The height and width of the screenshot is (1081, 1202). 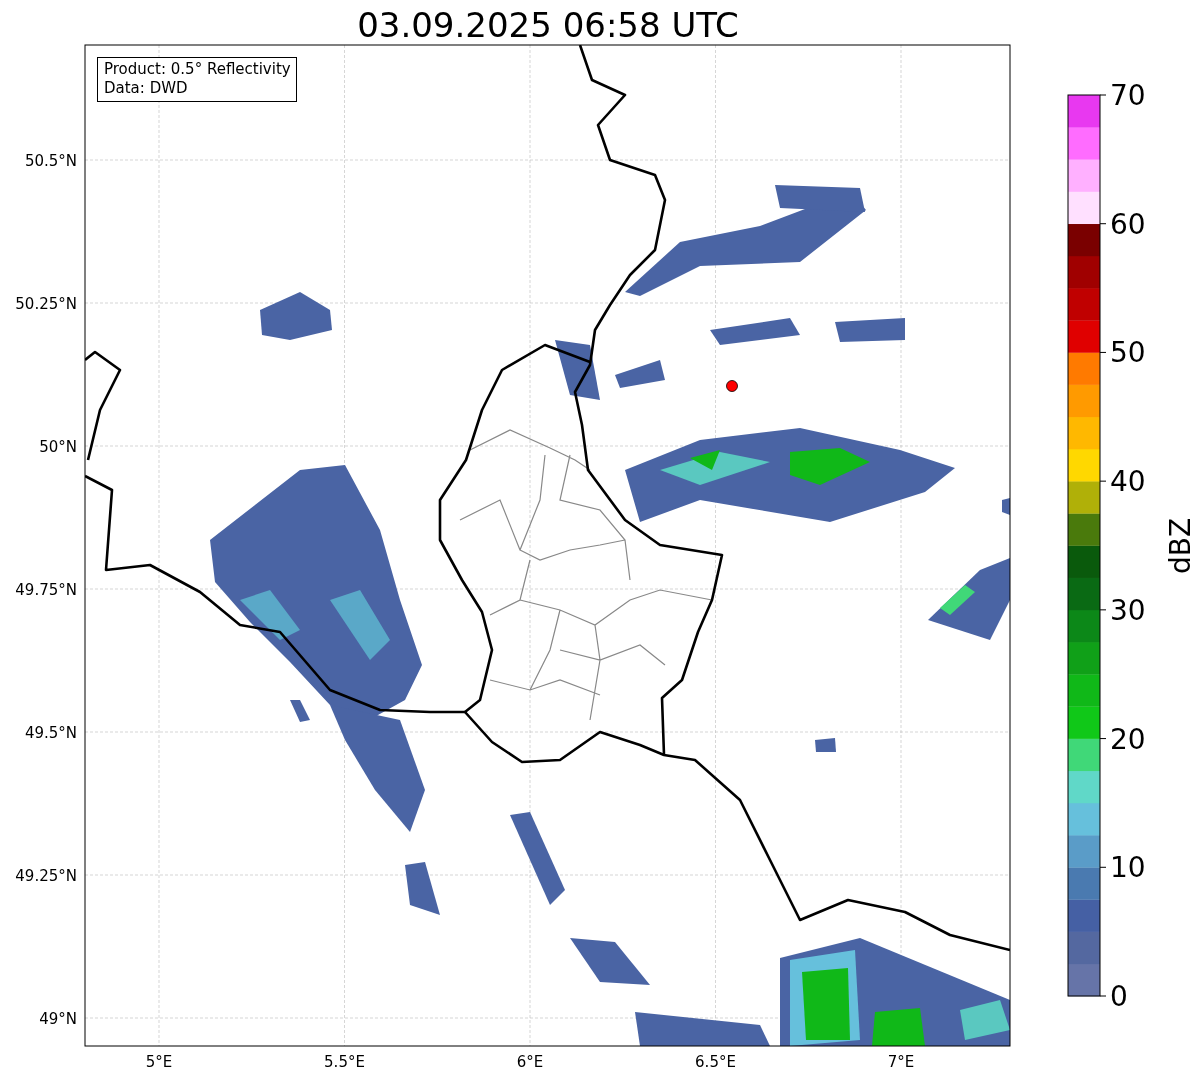 I want to click on colorbar-tick-label: 0, so click(x=1119, y=996).